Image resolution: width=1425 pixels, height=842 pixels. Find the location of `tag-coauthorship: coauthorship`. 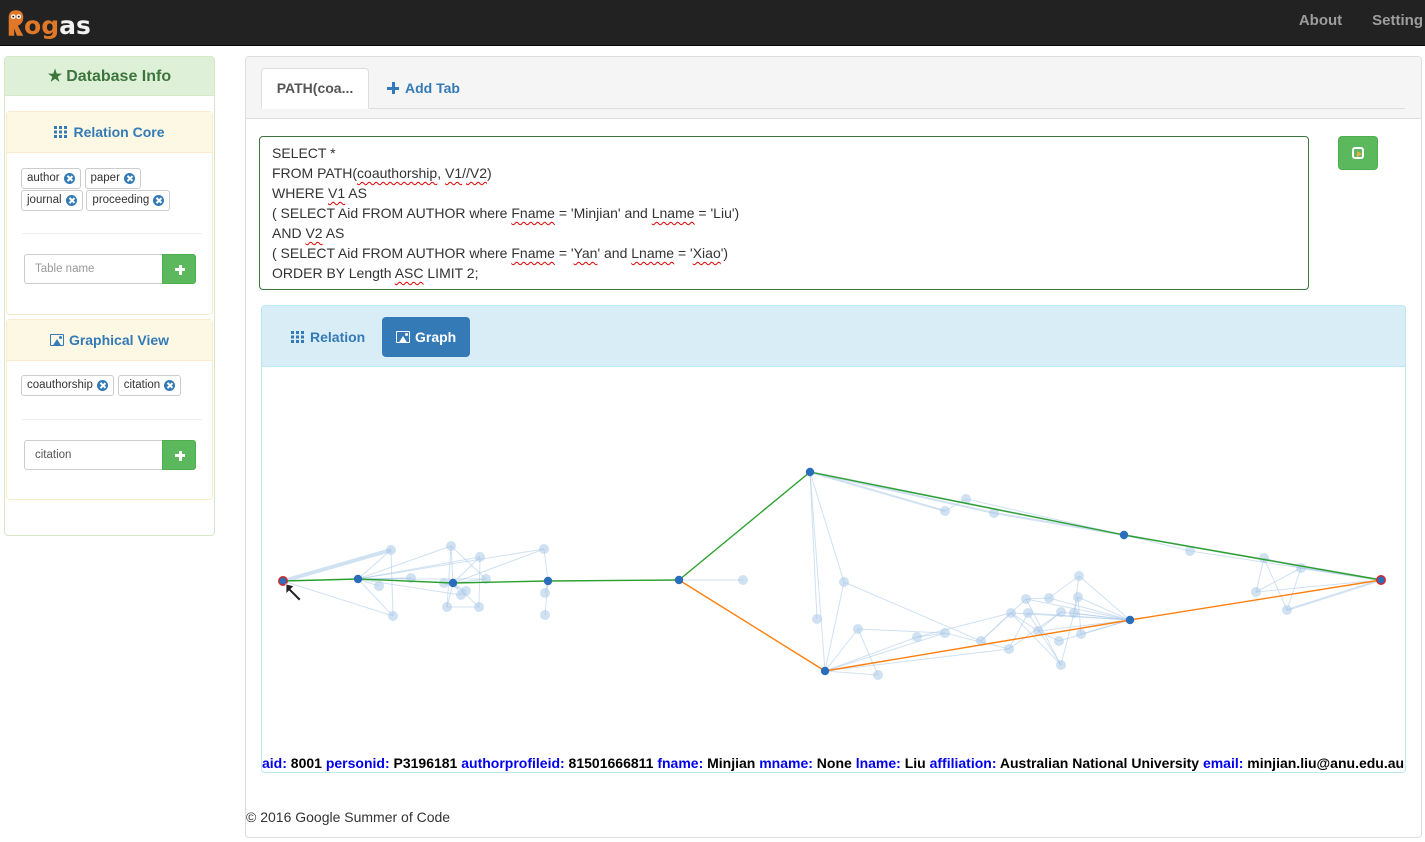

tag-coauthorship: coauthorship is located at coordinates (67, 385).